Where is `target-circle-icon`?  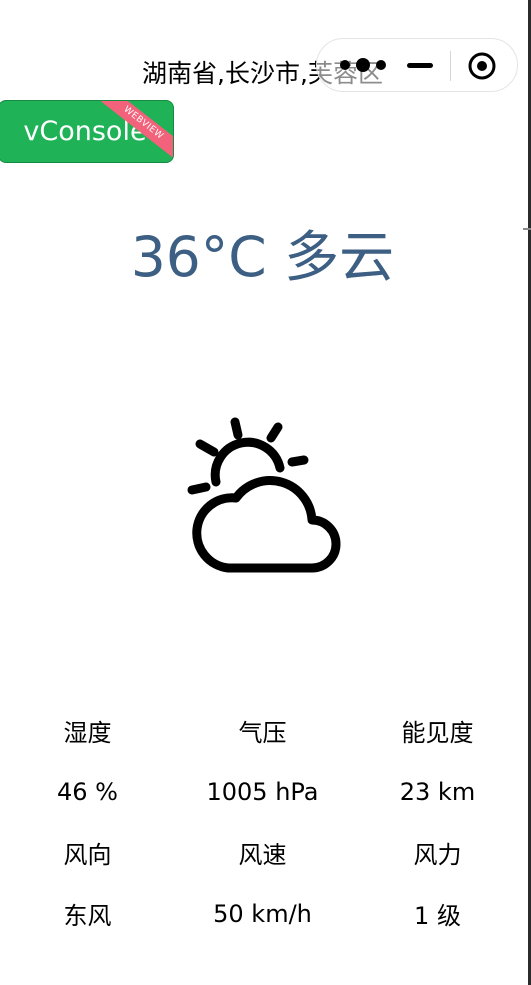 target-circle-icon is located at coordinates (482, 66).